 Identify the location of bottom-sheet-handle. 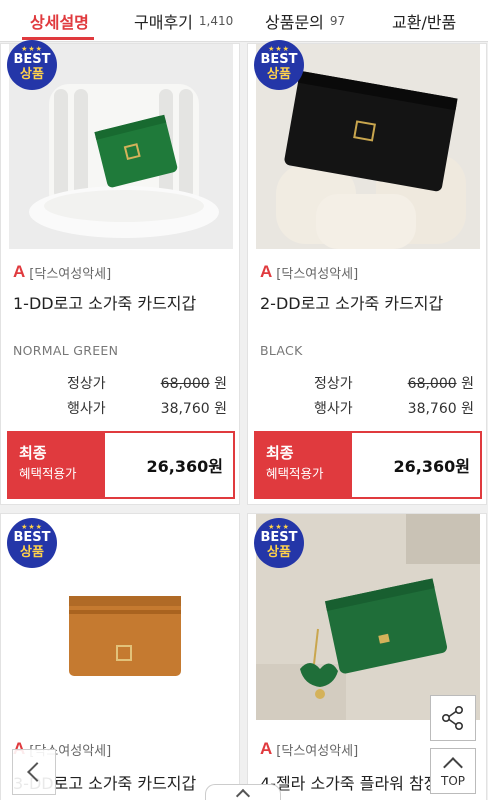
(243, 792).